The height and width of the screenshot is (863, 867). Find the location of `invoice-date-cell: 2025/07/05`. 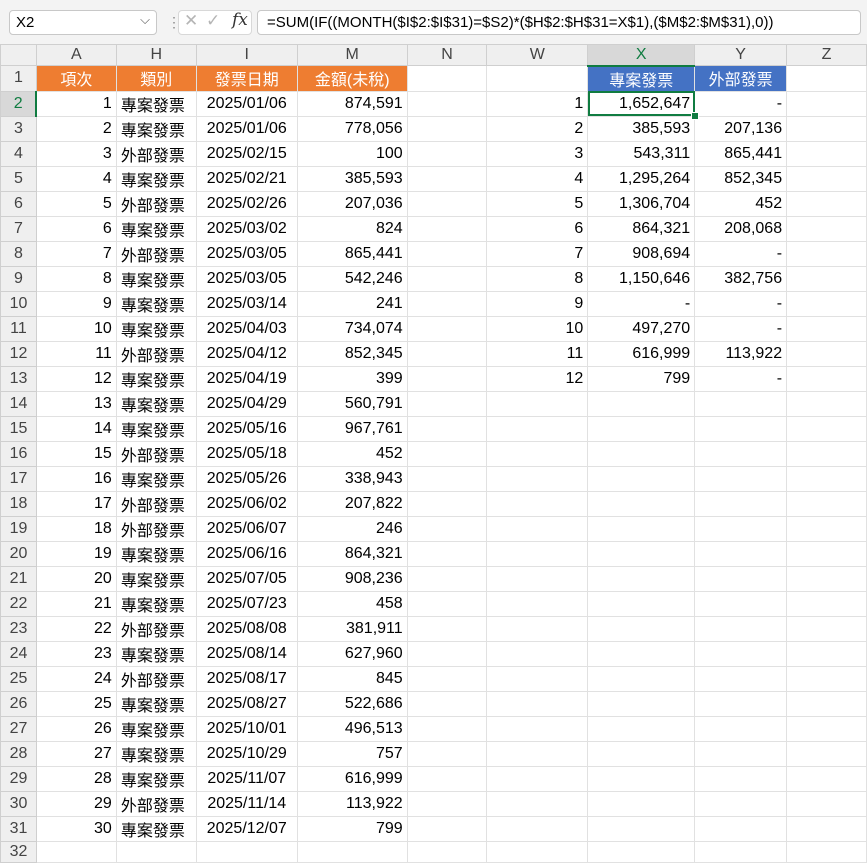

invoice-date-cell: 2025/07/05 is located at coordinates (246, 578).